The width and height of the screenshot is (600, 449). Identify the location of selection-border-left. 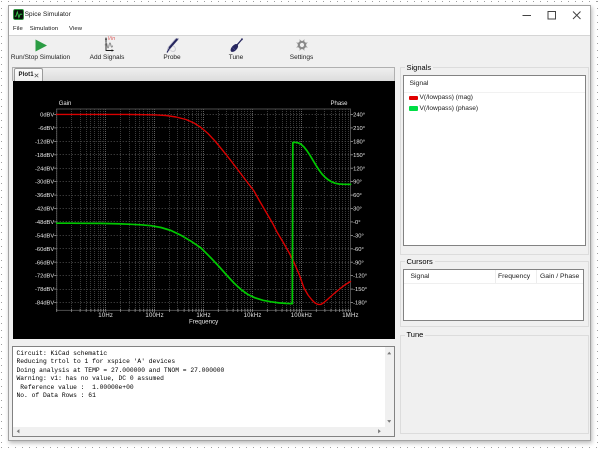
(1, 224).